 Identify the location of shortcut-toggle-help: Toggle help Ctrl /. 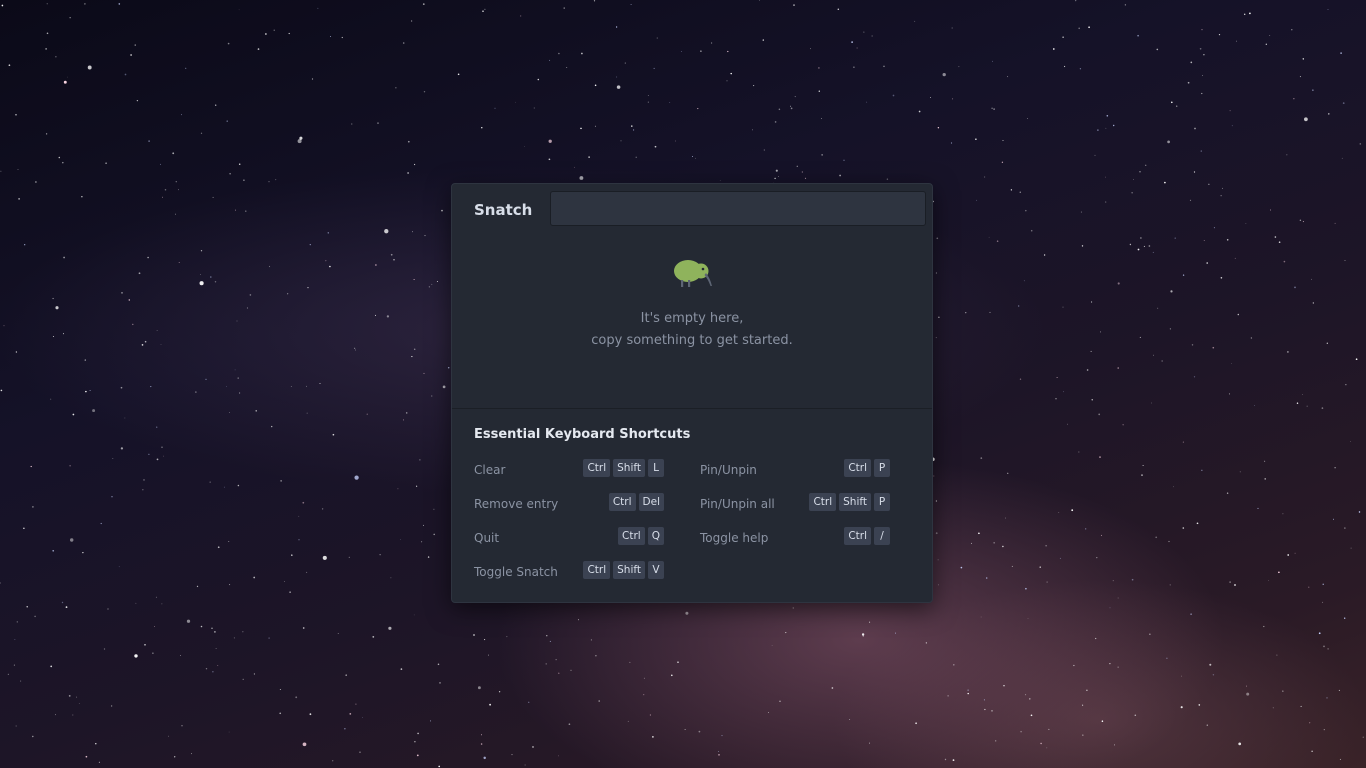
(795, 537).